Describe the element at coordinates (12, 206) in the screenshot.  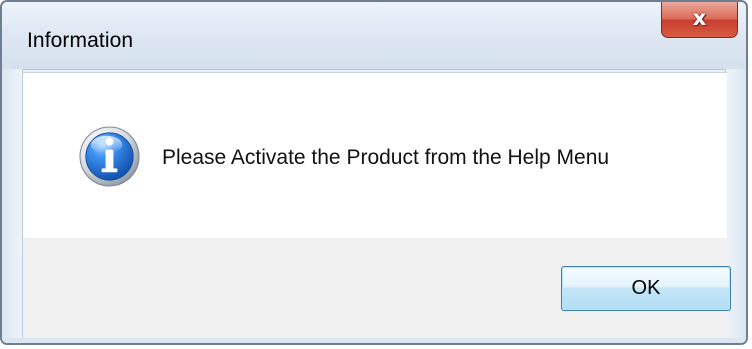
I see `window-frame-left` at that location.